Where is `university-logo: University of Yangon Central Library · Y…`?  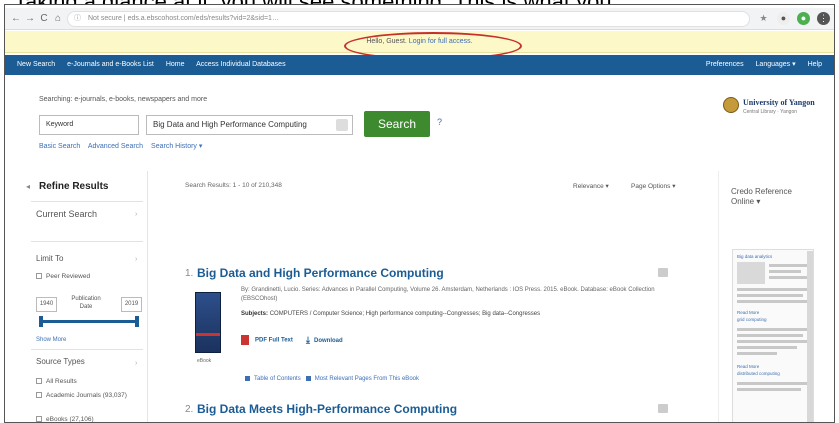
university-logo: University of Yangon Central Library · Y… is located at coordinates (776, 107).